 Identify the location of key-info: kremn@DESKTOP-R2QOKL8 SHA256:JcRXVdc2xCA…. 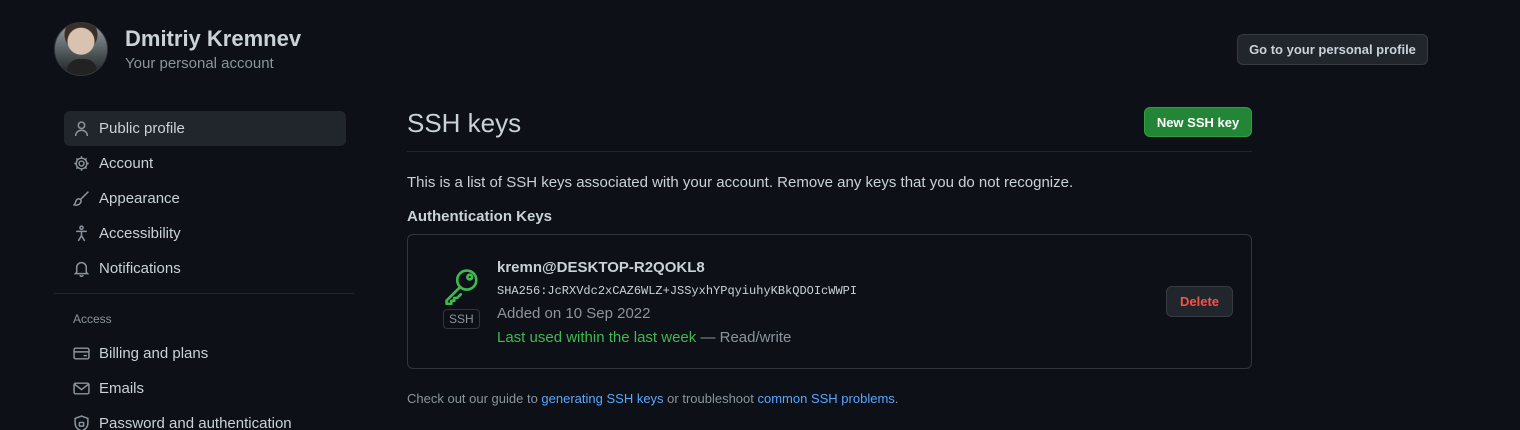
(677, 303).